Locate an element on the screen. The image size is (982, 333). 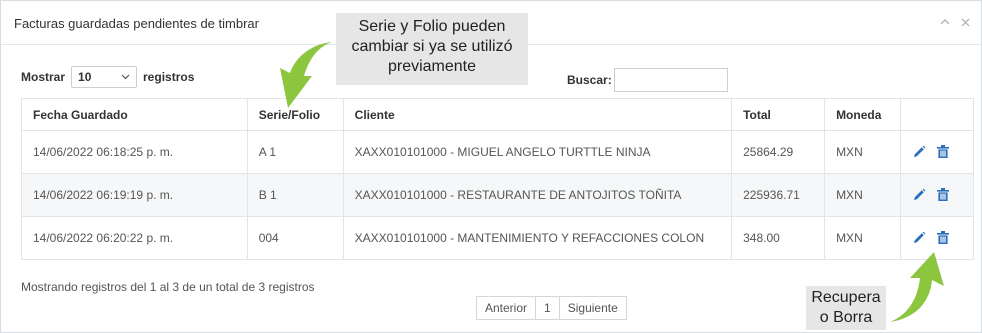
previous-page-button: Anterior is located at coordinates (506, 308).